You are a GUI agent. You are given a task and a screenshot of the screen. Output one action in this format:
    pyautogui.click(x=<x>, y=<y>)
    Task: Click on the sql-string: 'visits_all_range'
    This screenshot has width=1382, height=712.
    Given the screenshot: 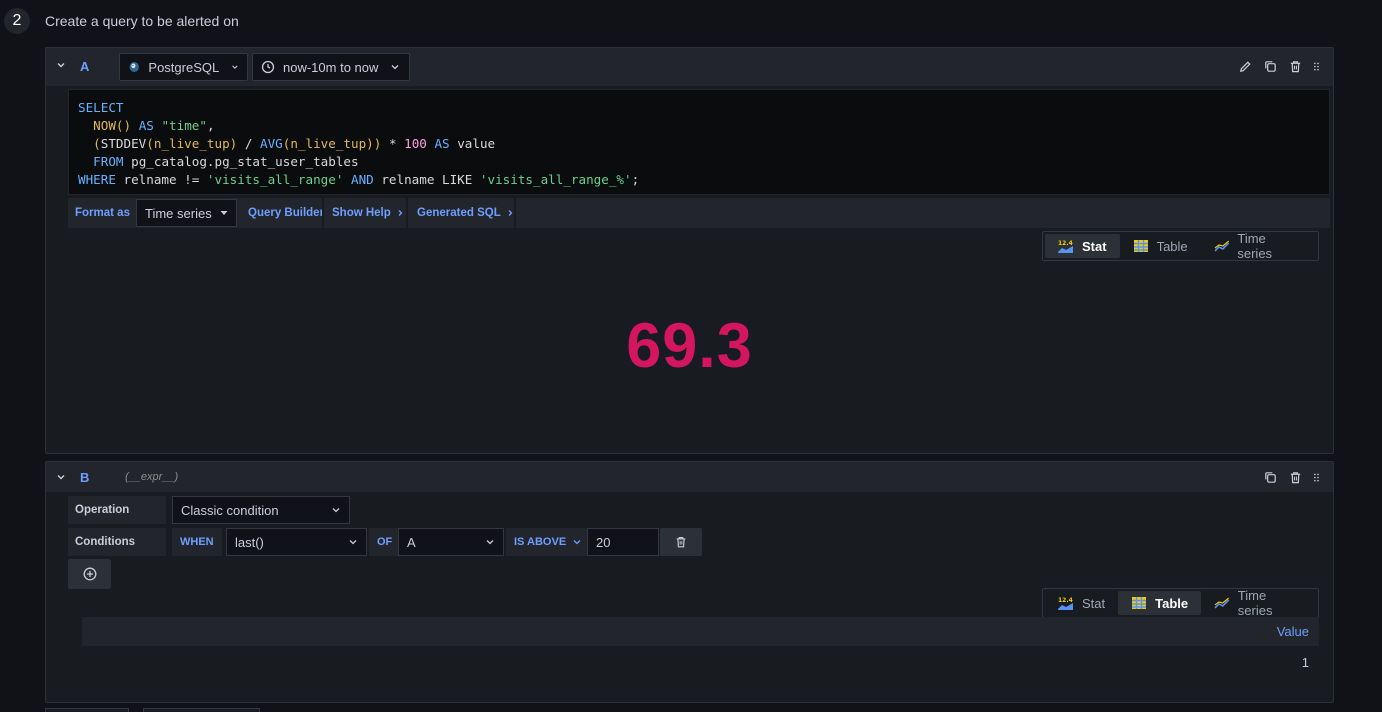 What is the action you would take?
    pyautogui.click(x=275, y=179)
    